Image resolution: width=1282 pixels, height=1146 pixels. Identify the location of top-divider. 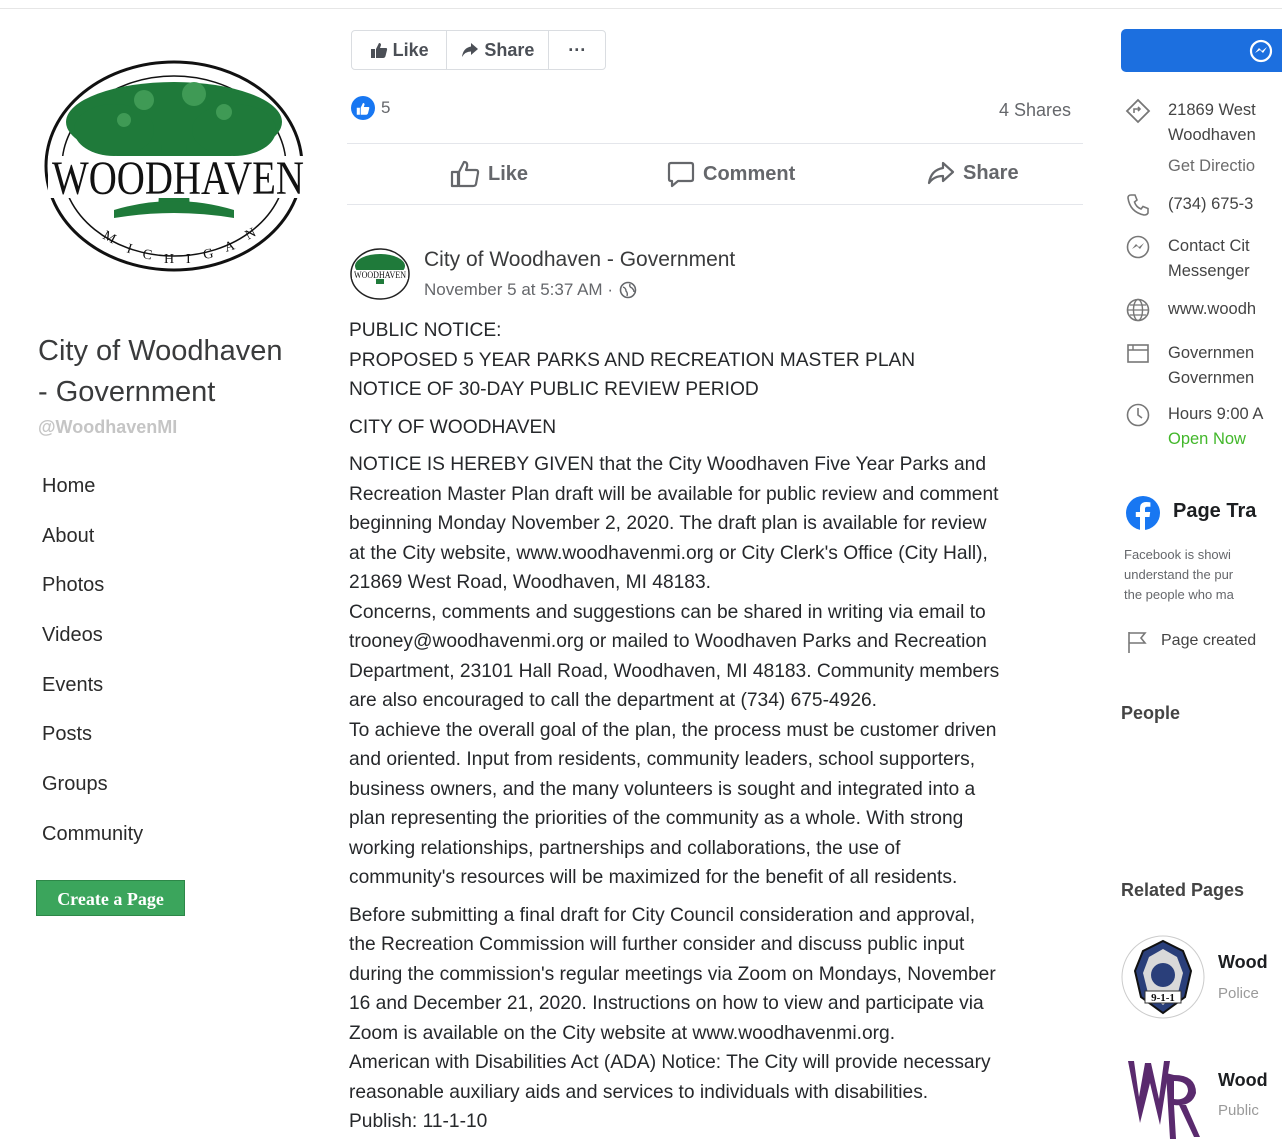
(641, 8).